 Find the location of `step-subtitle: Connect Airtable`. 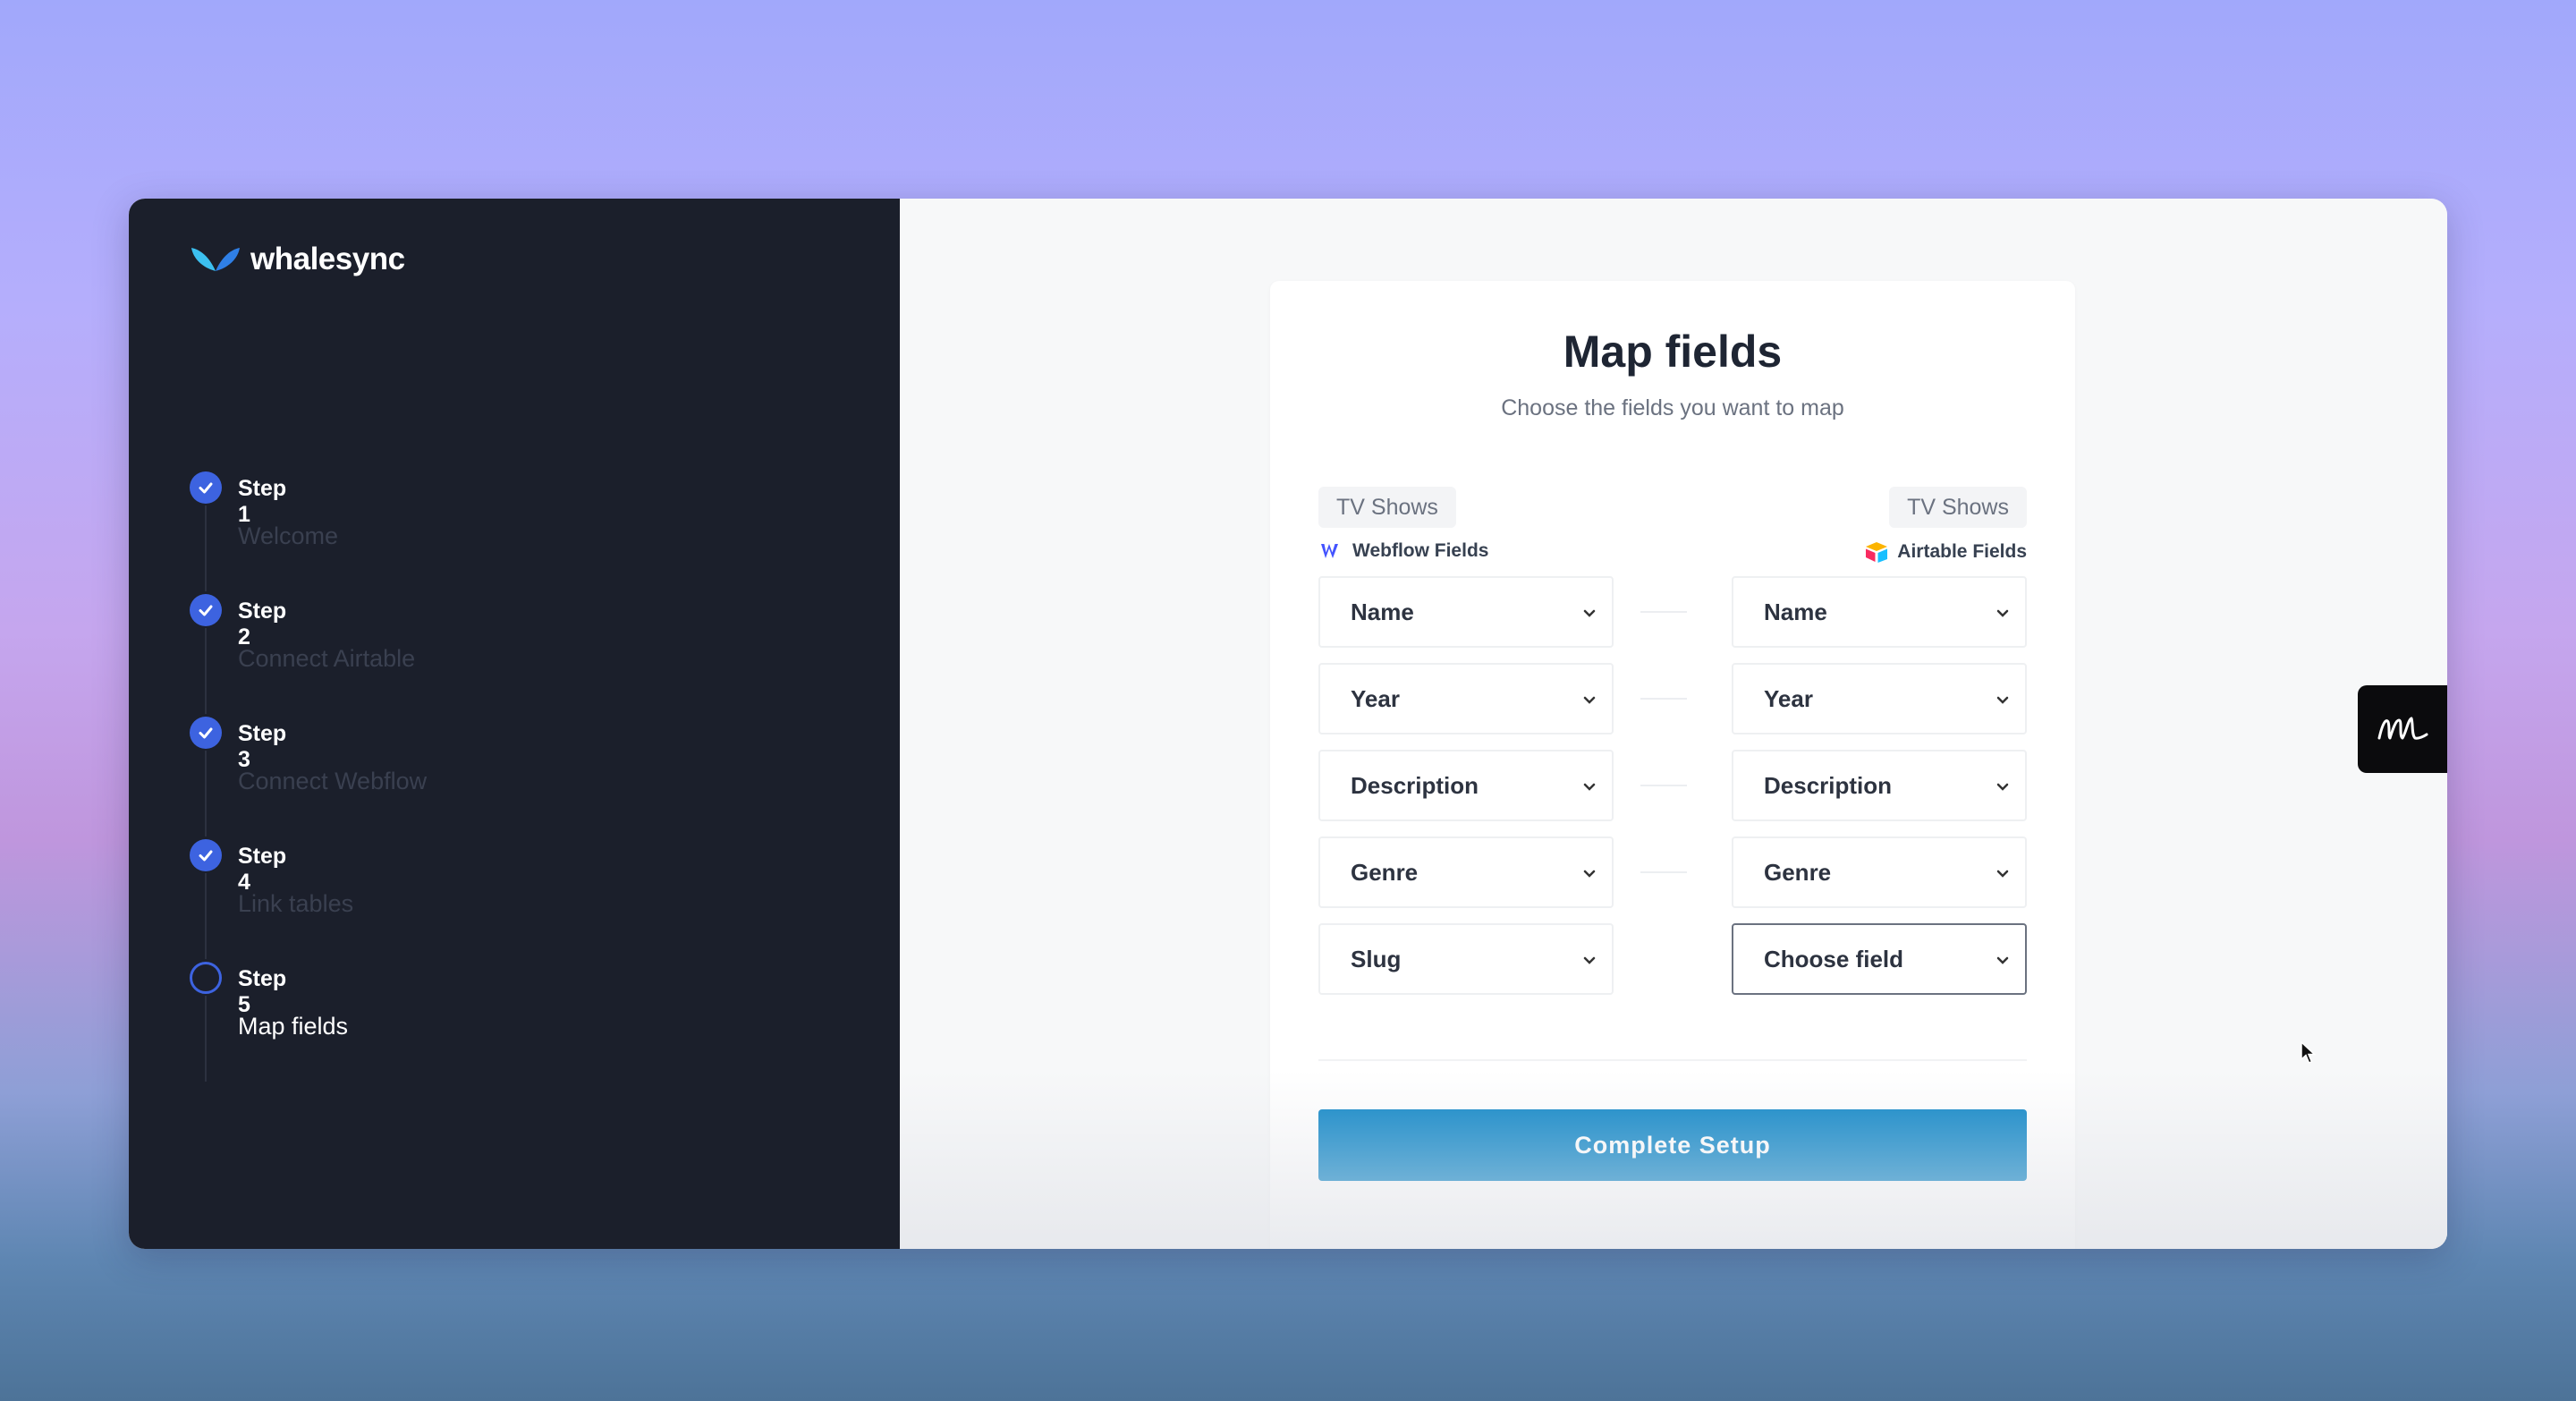

step-subtitle: Connect Airtable is located at coordinates (327, 658).